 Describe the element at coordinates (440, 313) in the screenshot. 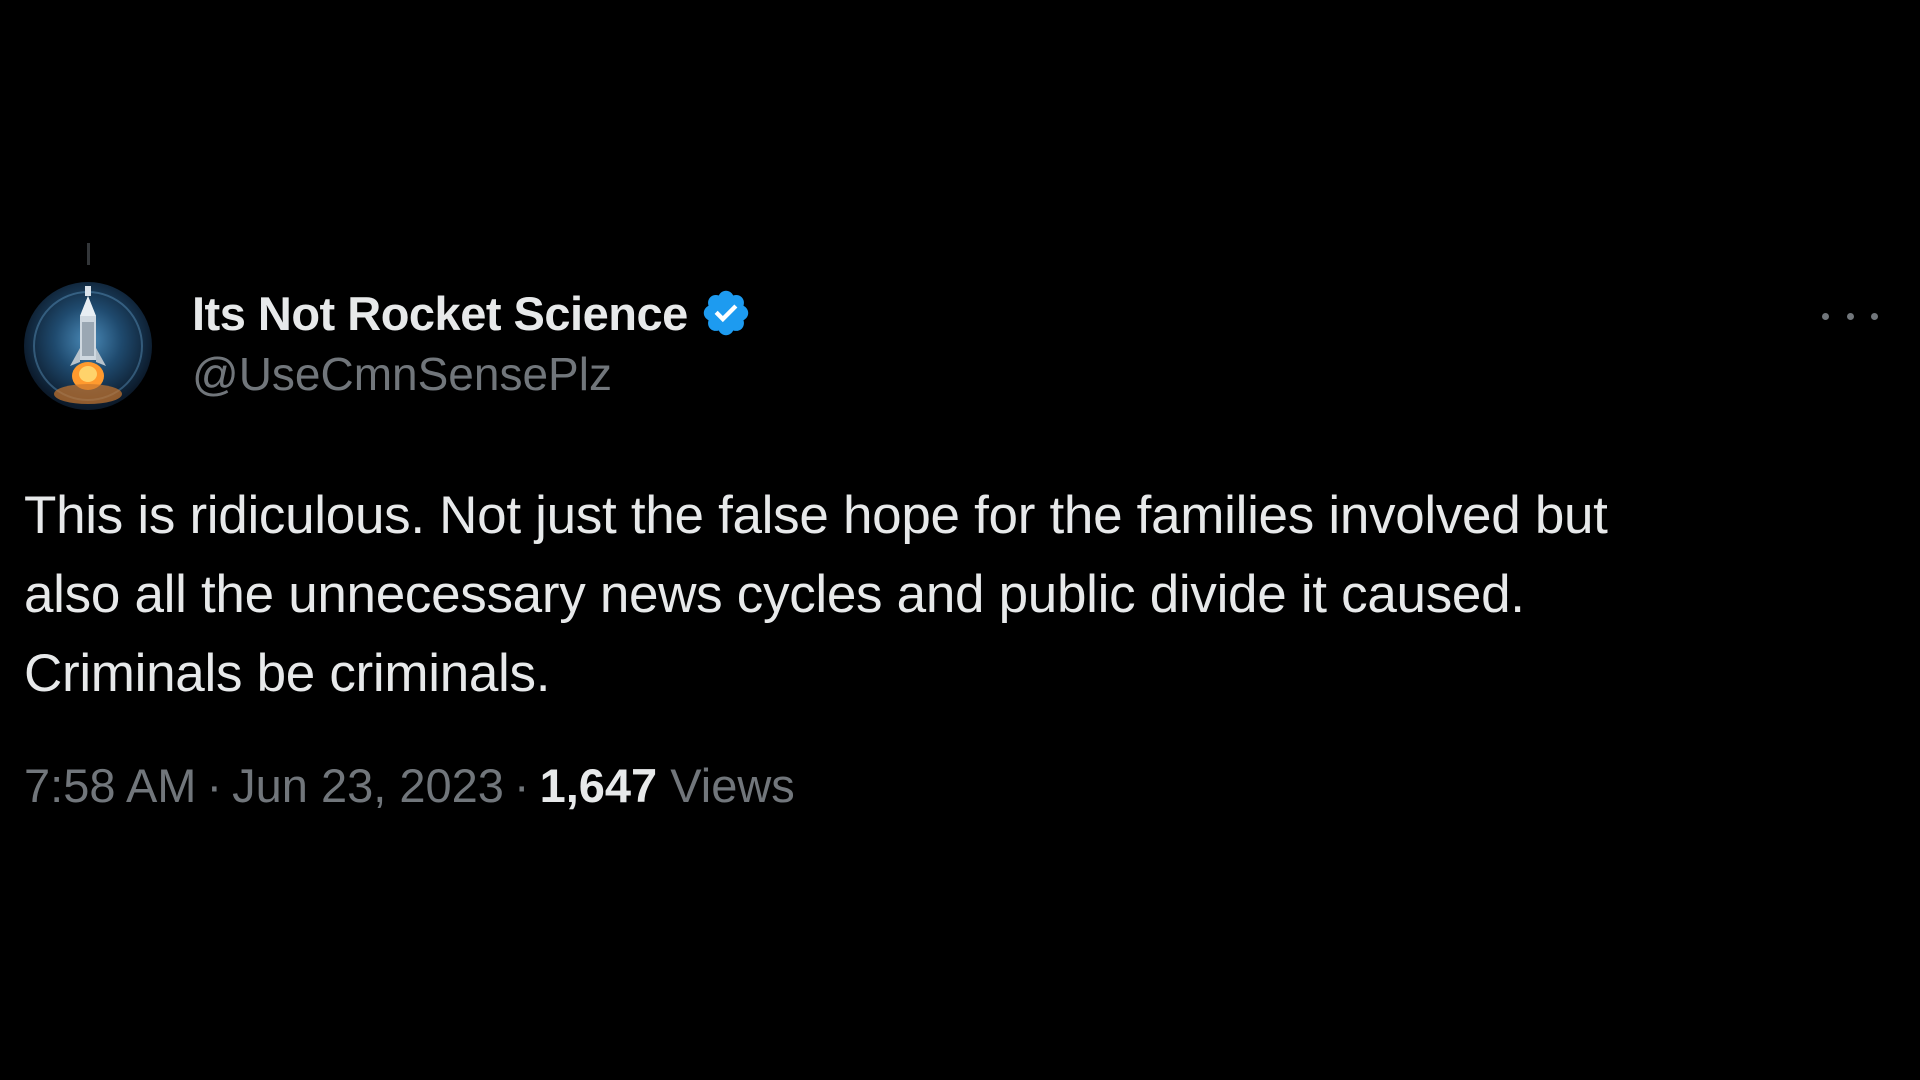

I see `author-display-name: Its Not Rocket Science` at that location.